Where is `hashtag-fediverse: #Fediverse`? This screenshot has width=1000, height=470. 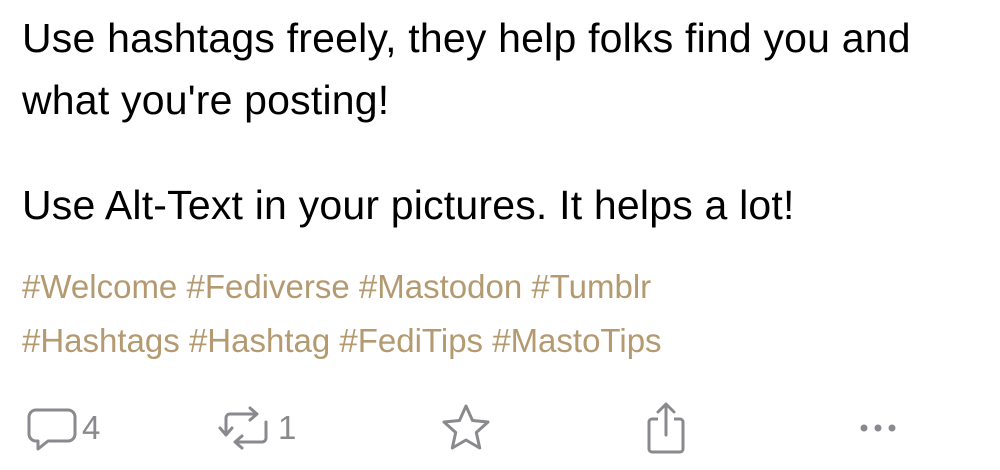
hashtag-fediverse: #Fediverse is located at coordinates (267, 286).